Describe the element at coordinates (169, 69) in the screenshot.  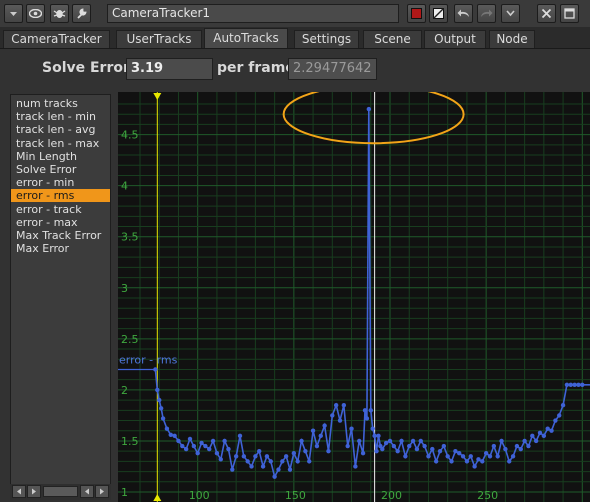
I see `solve-error-field: 3.19` at that location.